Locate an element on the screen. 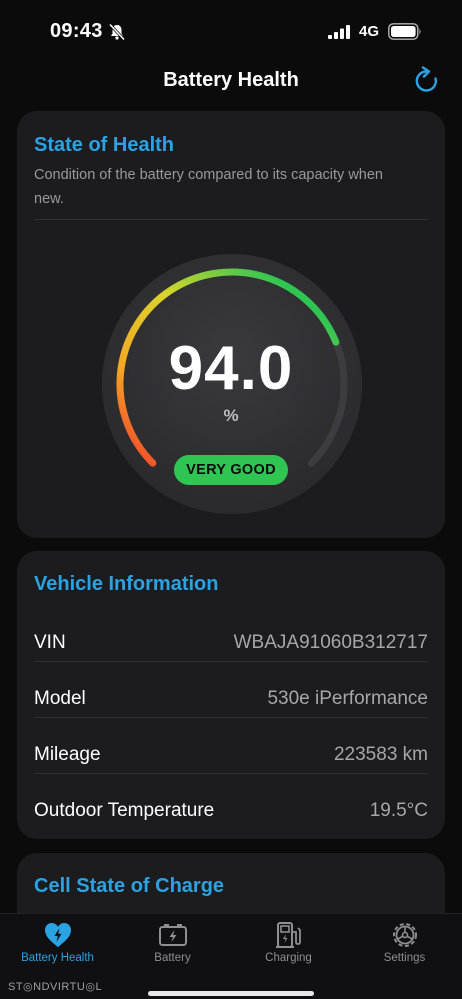 The height and width of the screenshot is (999, 462). info-row-outdoor-temperature: Outdoor Temperature 19.5°C is located at coordinates (231, 811).